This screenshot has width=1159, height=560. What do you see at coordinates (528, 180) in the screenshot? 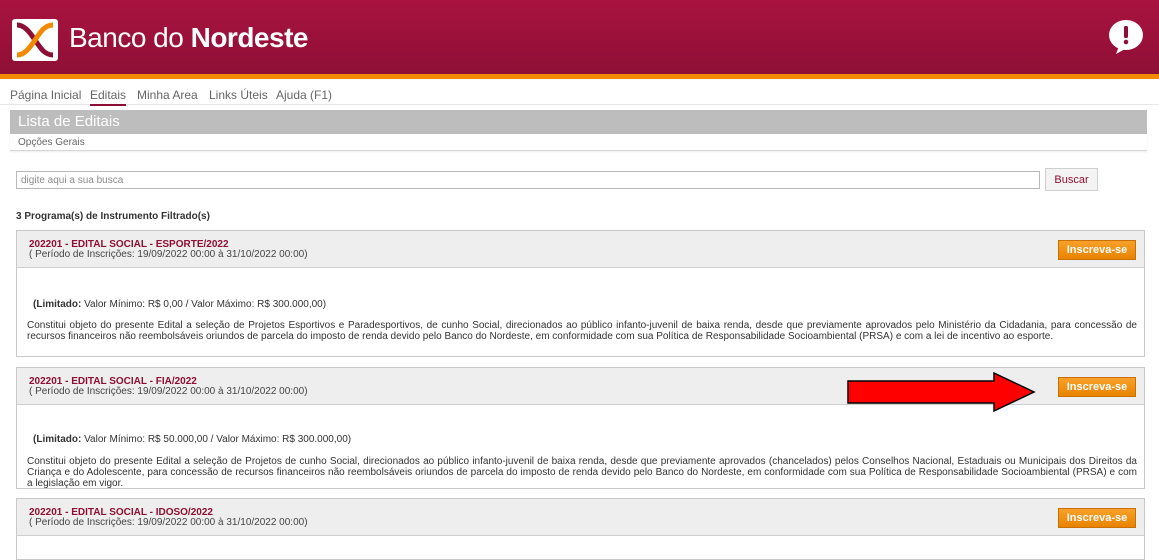
I see `search-input` at bounding box center [528, 180].